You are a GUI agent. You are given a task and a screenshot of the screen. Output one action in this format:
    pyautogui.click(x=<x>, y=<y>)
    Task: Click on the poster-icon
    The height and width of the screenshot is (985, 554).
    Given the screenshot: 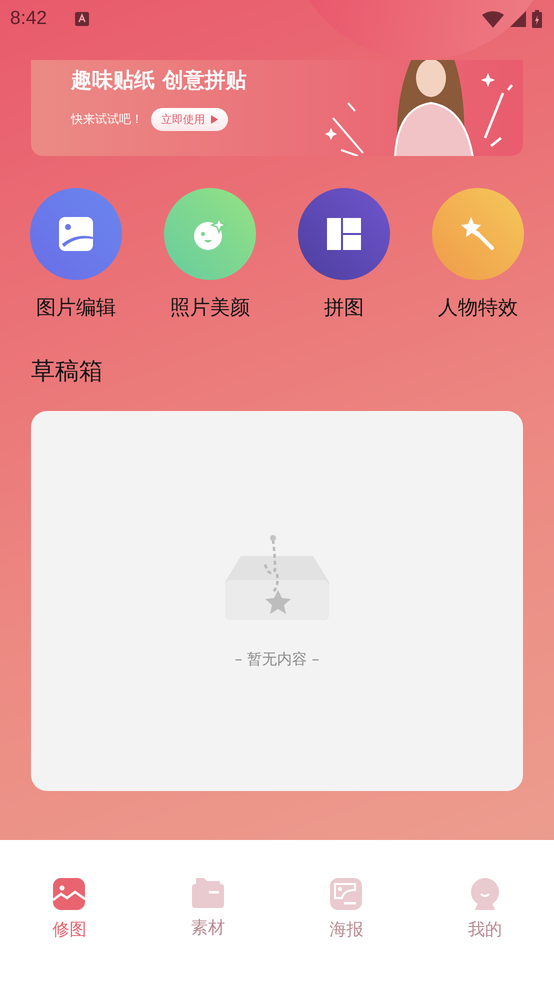 What is the action you would take?
    pyautogui.click(x=346, y=894)
    